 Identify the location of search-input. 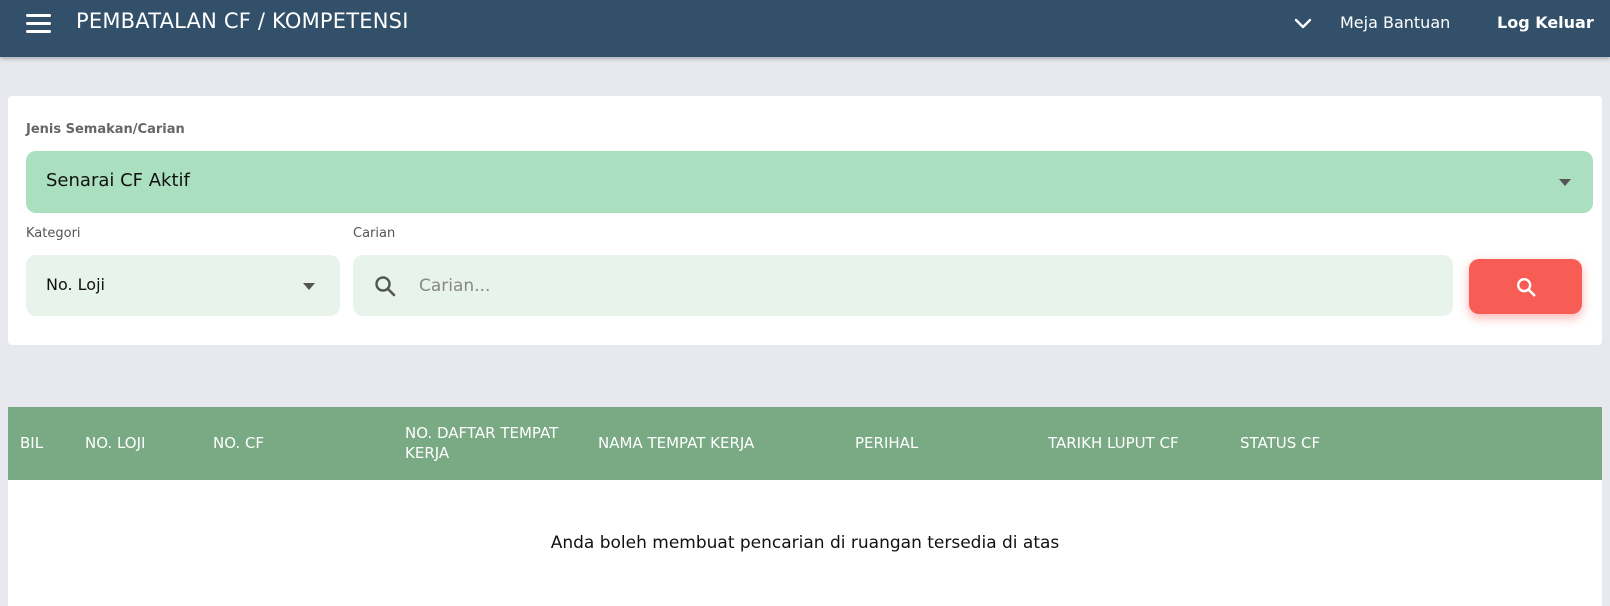
(924, 286).